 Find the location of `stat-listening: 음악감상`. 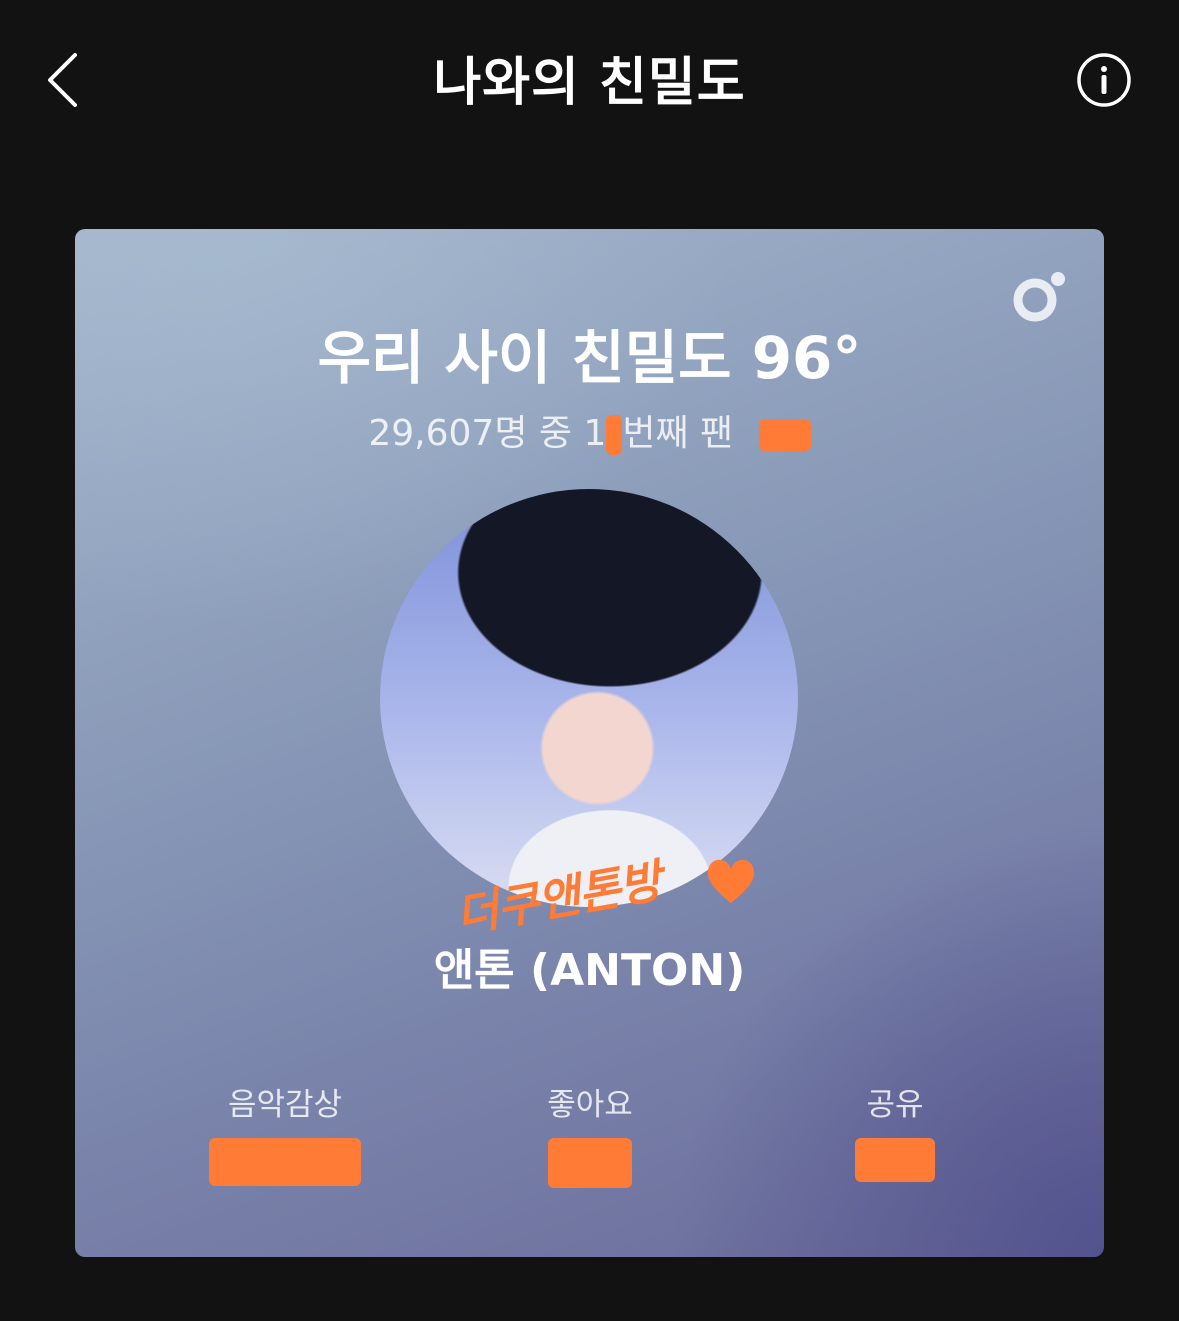

stat-listening: 음악감상 is located at coordinates (285, 1133).